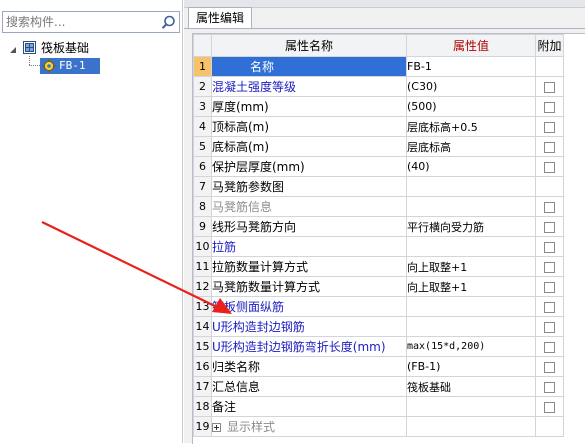 This screenshot has width=585, height=444. I want to click on table-row: 7 马凳筋参数图, so click(378, 186).